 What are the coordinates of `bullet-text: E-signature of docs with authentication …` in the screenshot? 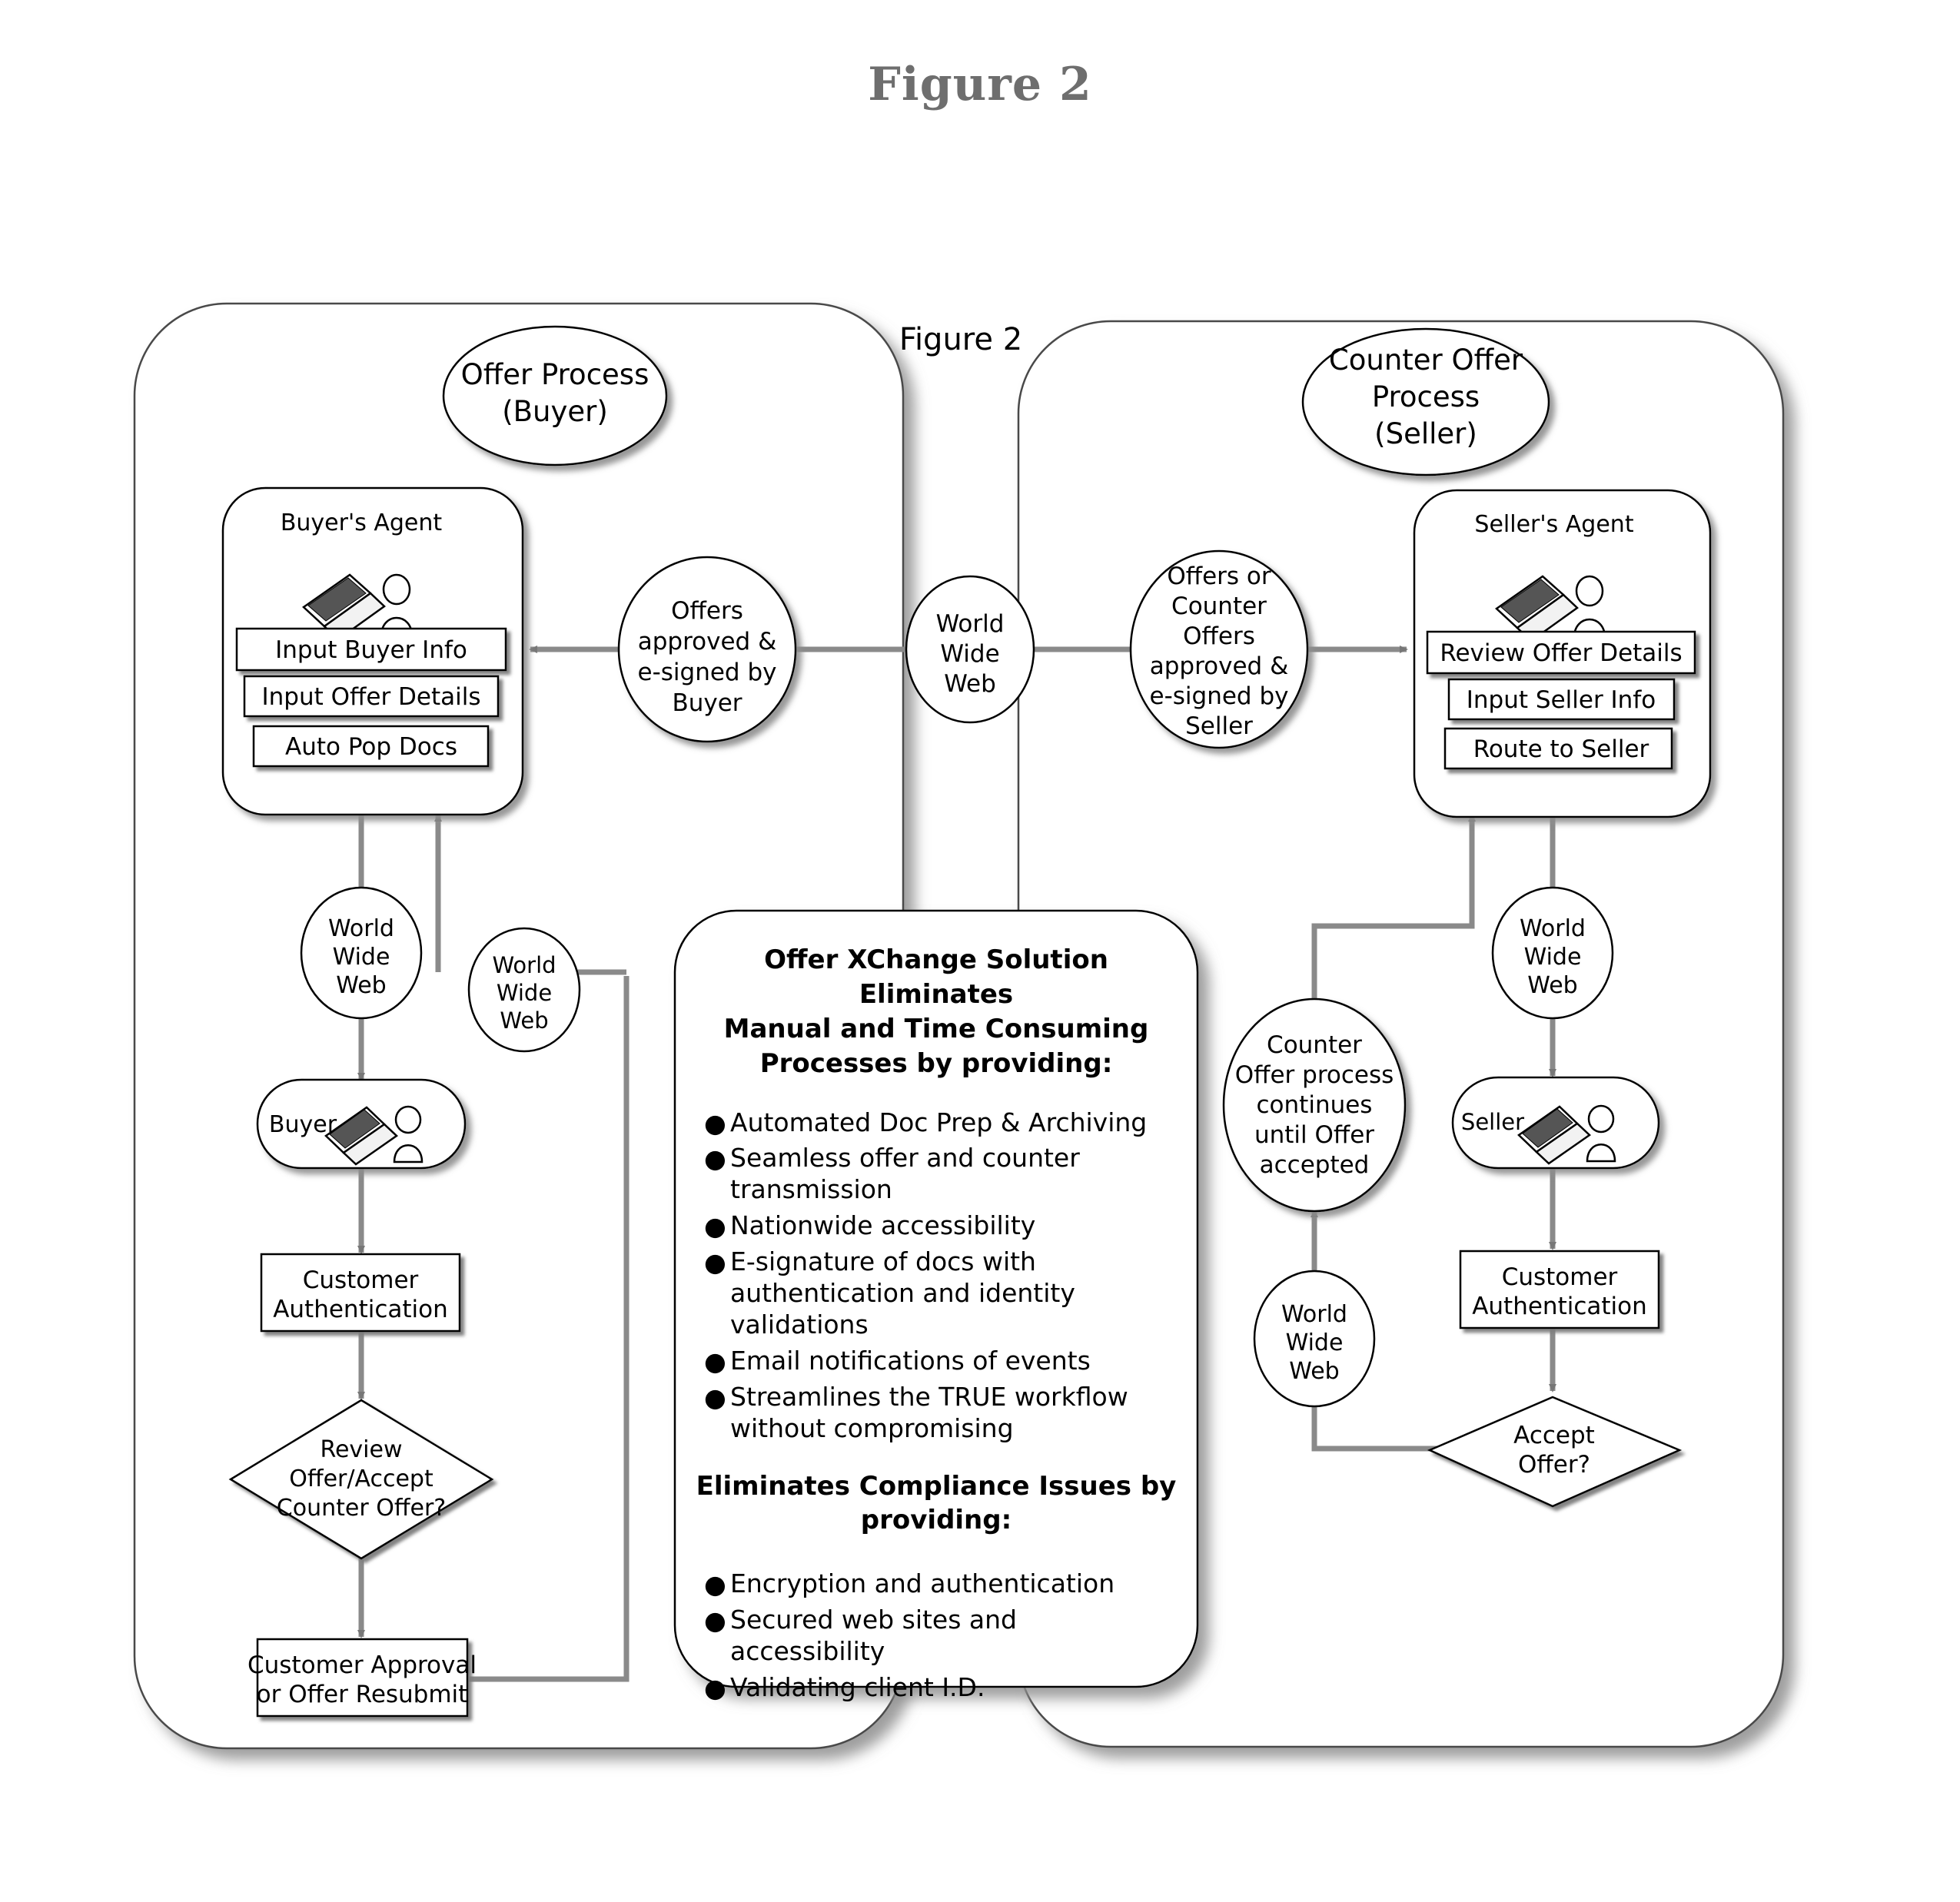 It's located at (903, 1292).